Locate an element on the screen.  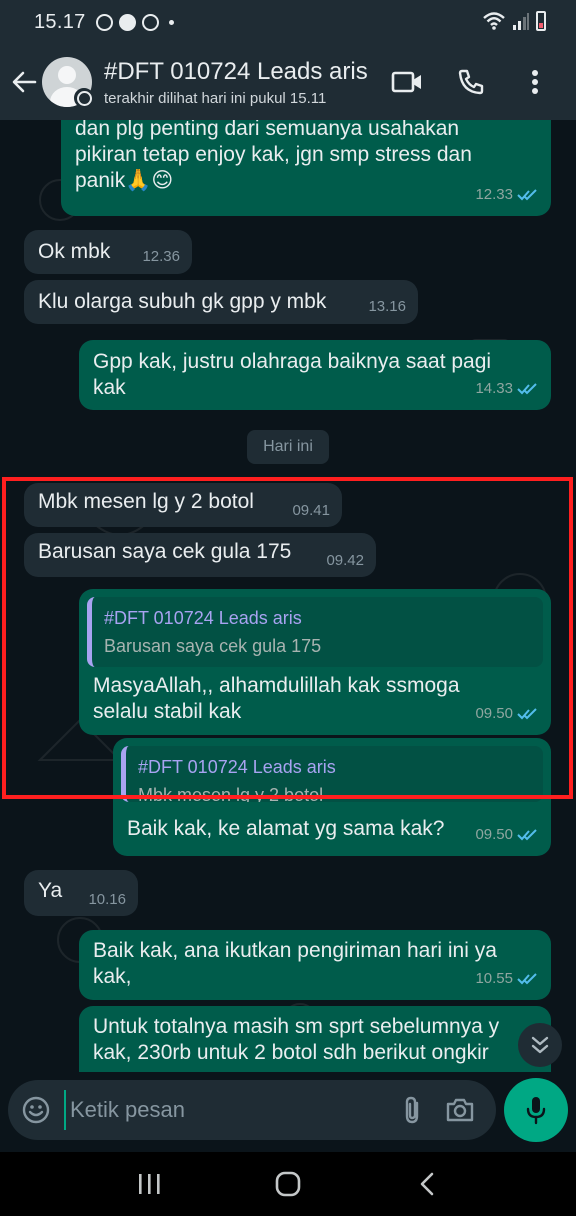
message-meta: 10.55 is located at coordinates (507, 979).